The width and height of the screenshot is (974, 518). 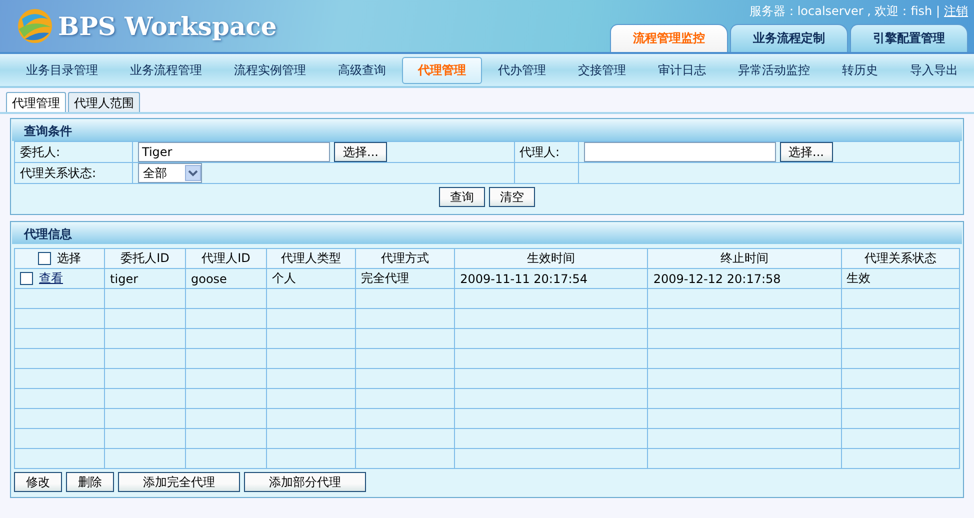 I want to click on column-header: 选择, so click(x=69, y=258).